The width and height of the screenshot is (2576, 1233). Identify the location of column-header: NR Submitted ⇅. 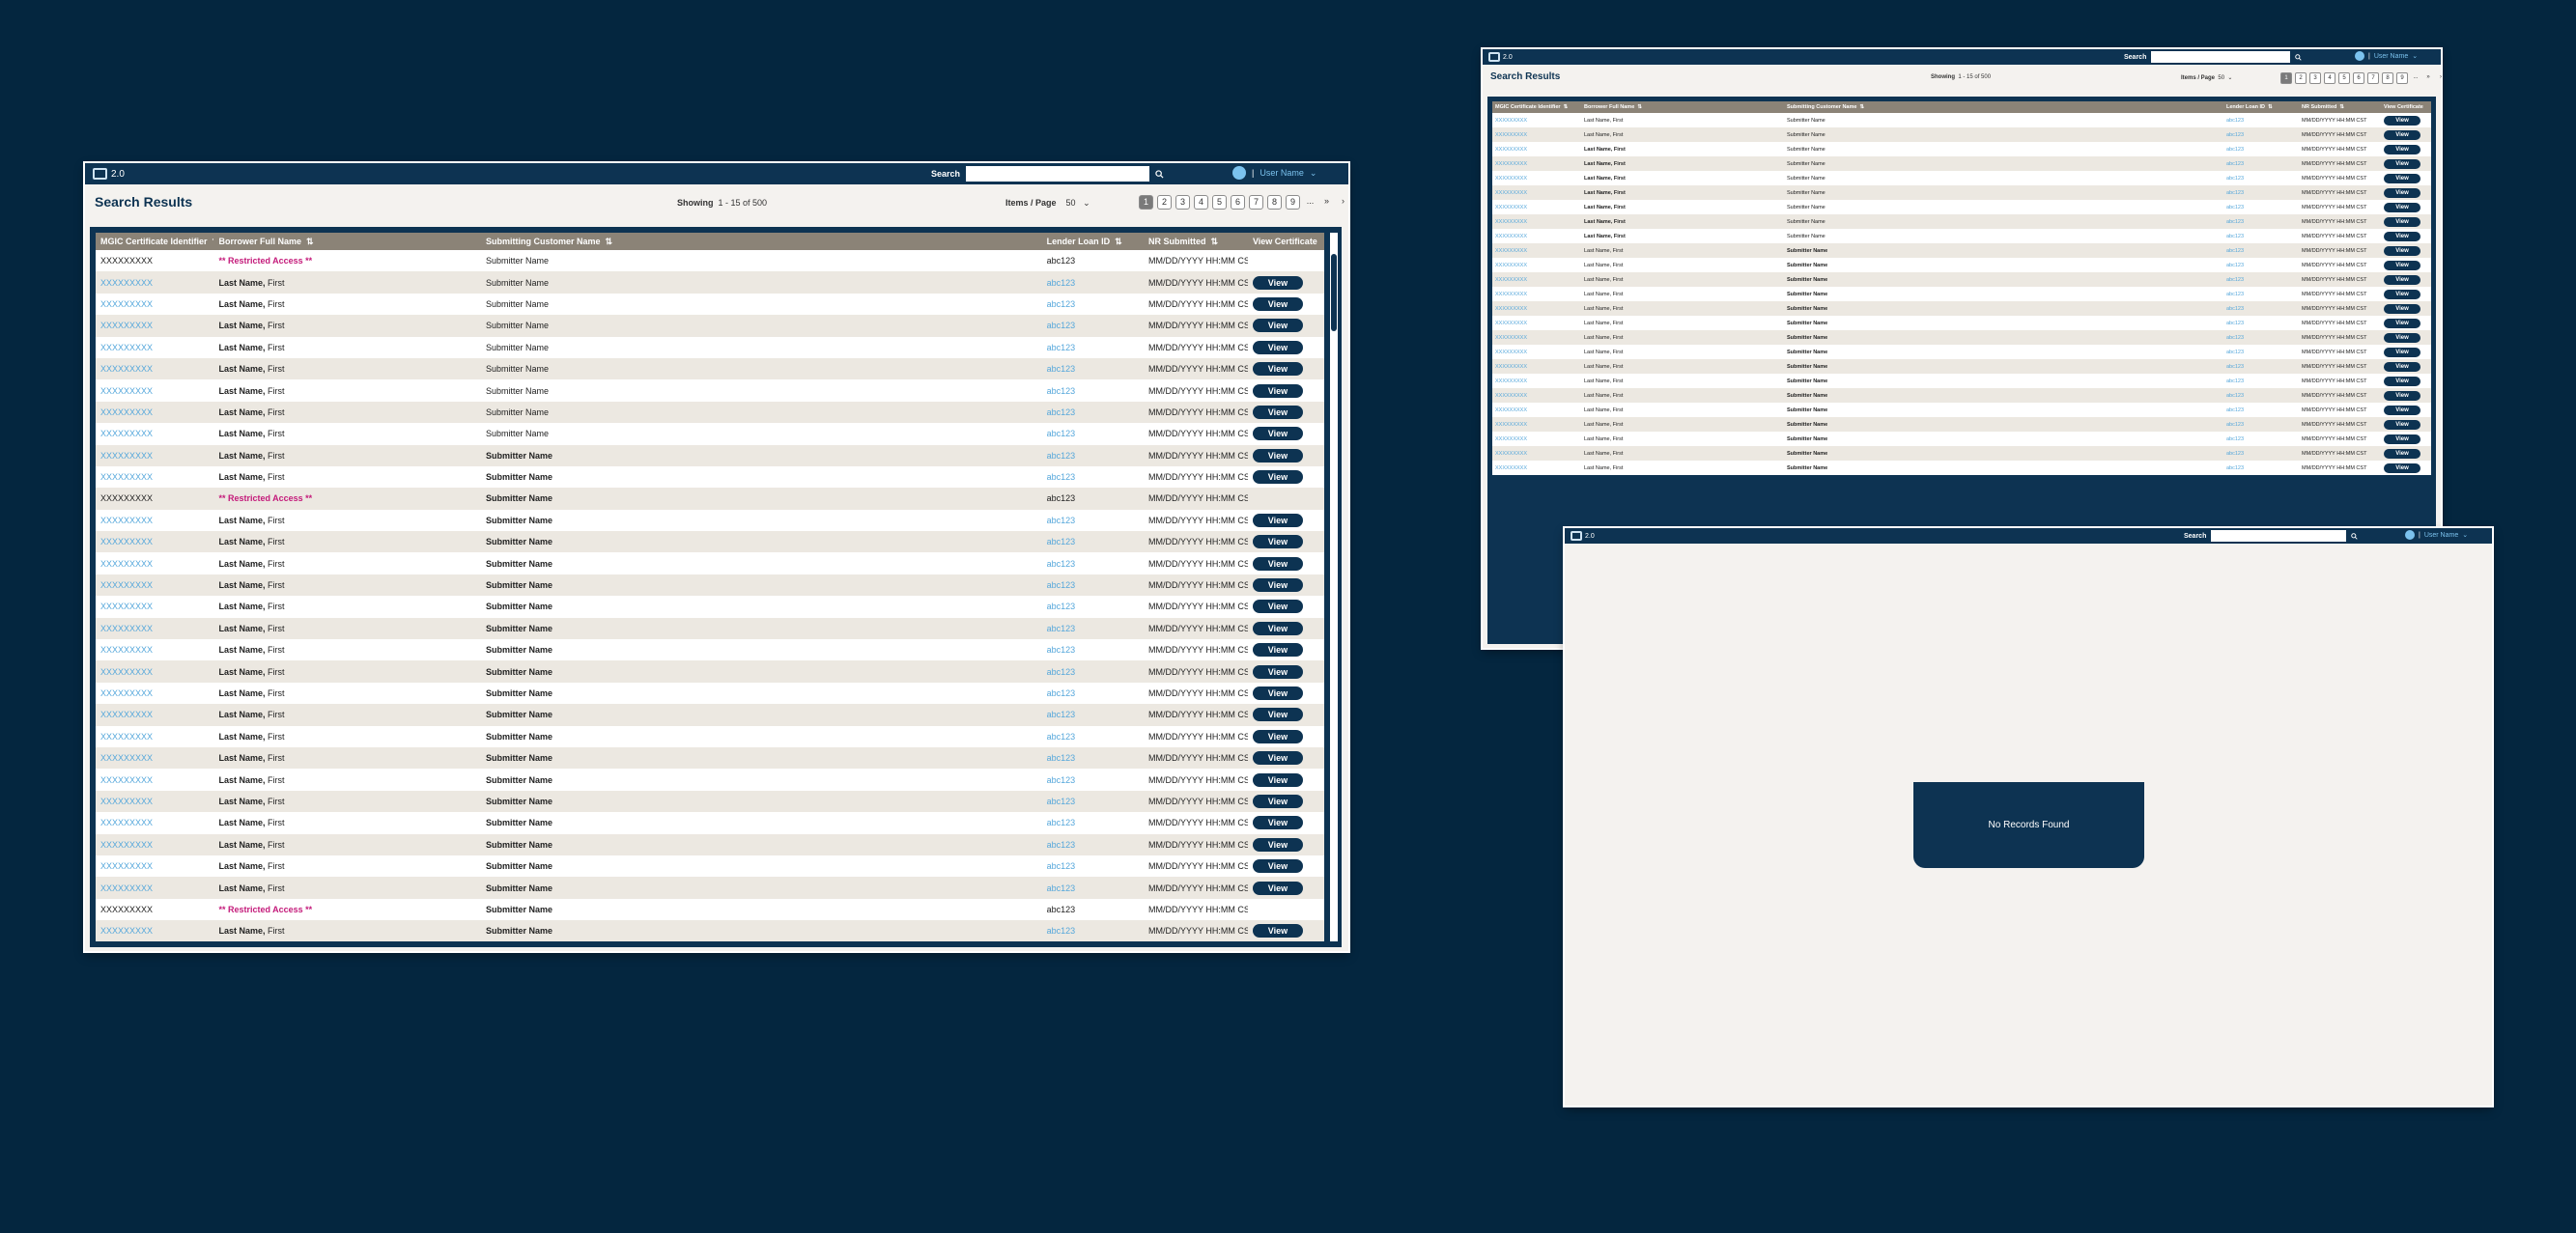
(1195, 242).